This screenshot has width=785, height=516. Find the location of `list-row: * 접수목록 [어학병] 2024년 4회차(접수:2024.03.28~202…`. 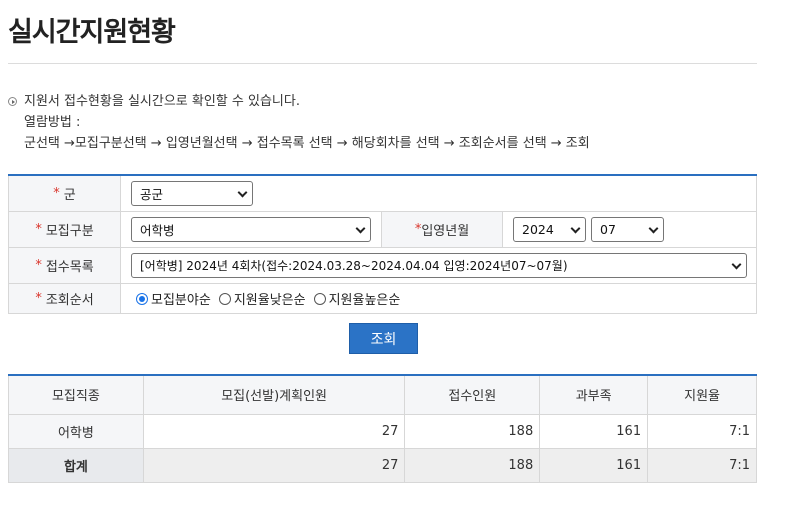

list-row: * 접수목록 [어학병] 2024년 4회차(접수:2024.03.28~202… is located at coordinates (382, 266).